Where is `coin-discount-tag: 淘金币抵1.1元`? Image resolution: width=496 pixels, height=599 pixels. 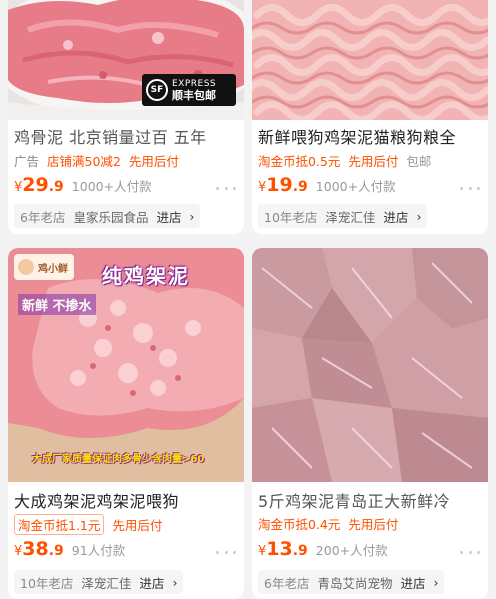
coin-discount-tag: 淘金币抵1.1元 is located at coordinates (59, 524).